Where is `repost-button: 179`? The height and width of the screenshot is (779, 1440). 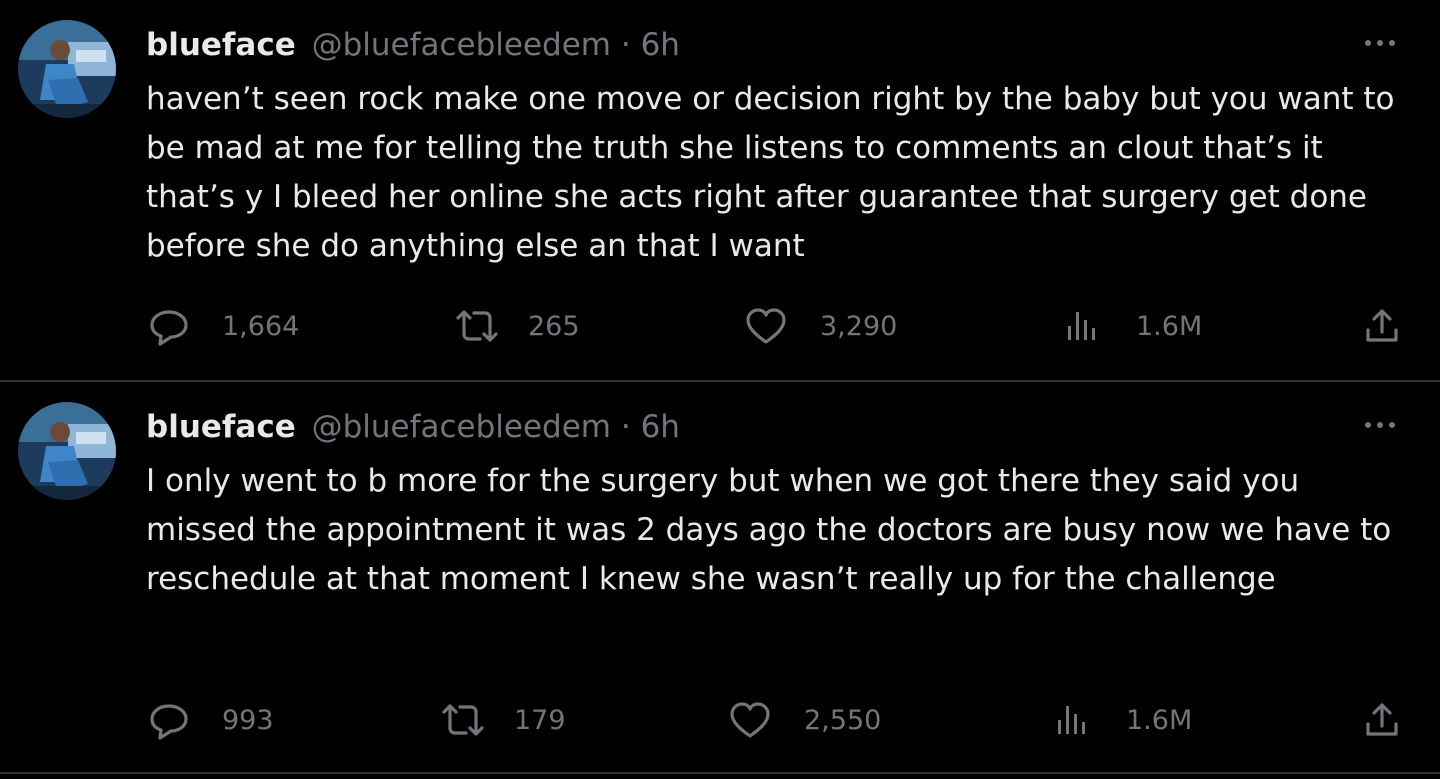 repost-button: 179 is located at coordinates (502, 720).